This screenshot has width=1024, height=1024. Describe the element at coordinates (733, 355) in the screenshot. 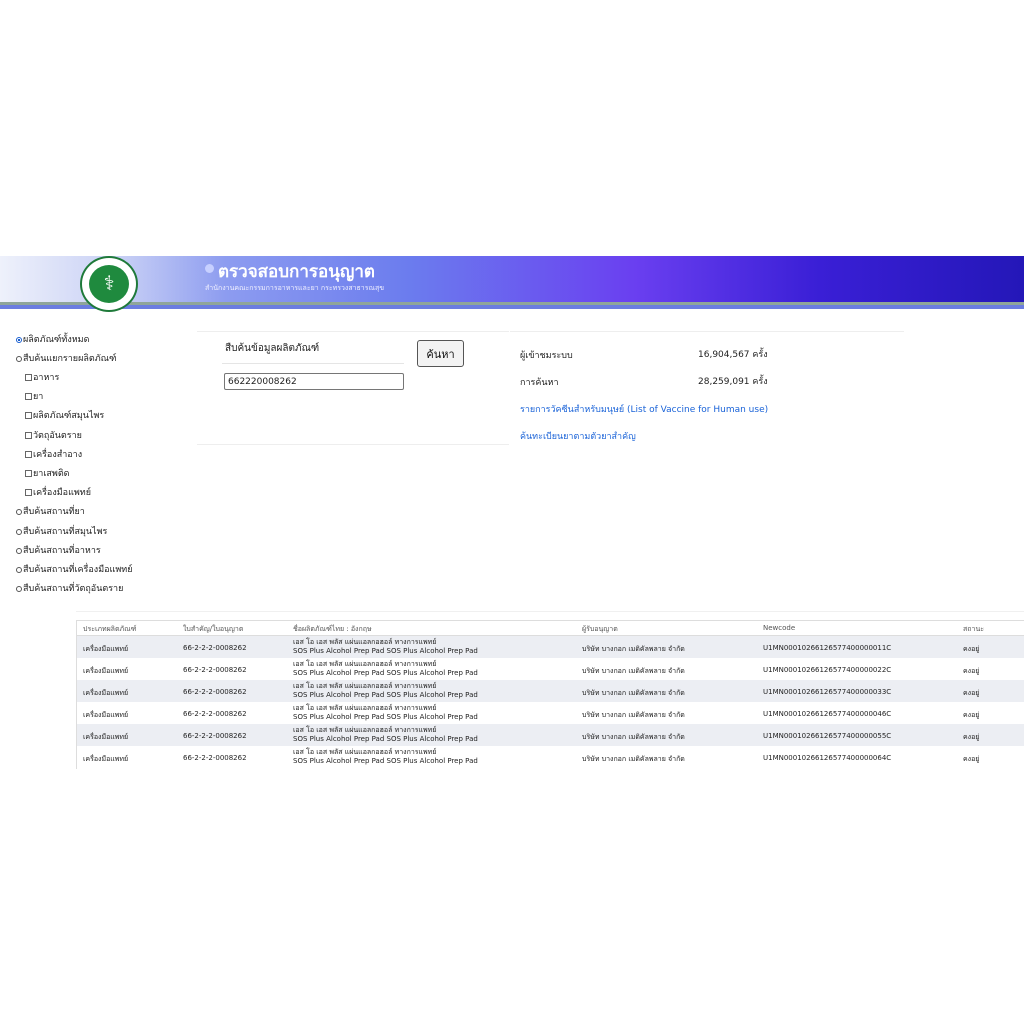

I see `visitors-value: 16,904,567 ครั้ง` at that location.